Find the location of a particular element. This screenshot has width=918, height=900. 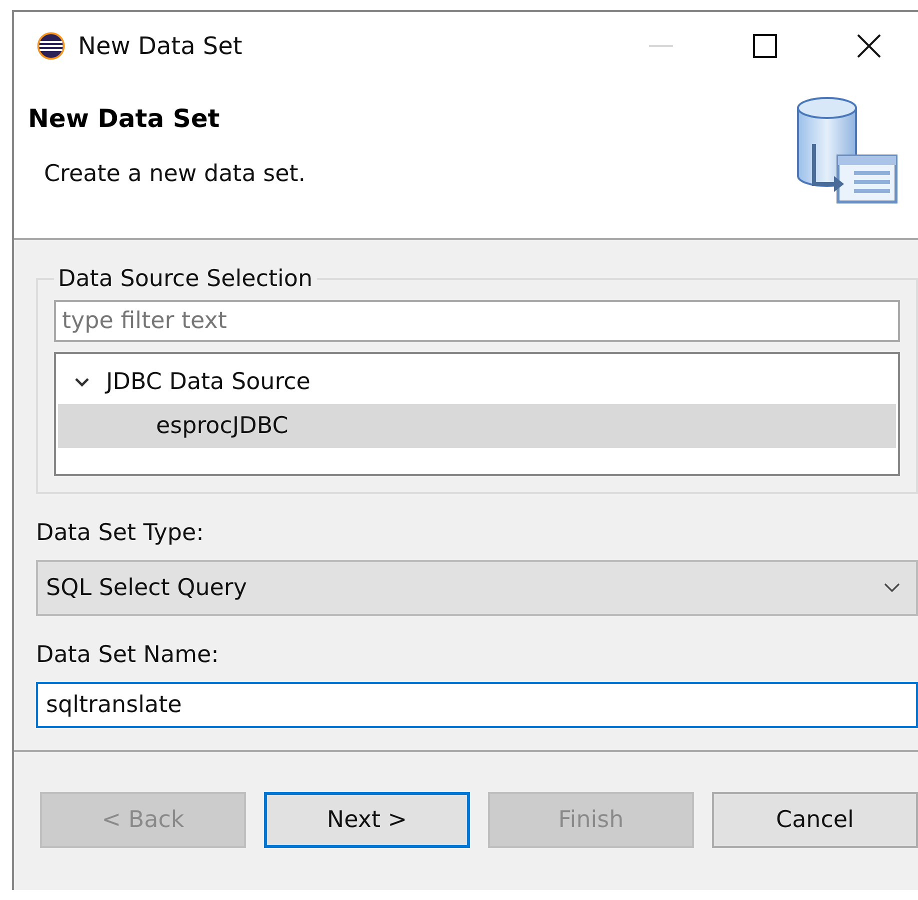

data-set-type-dropdown: SQL Select Query is located at coordinates (477, 588).